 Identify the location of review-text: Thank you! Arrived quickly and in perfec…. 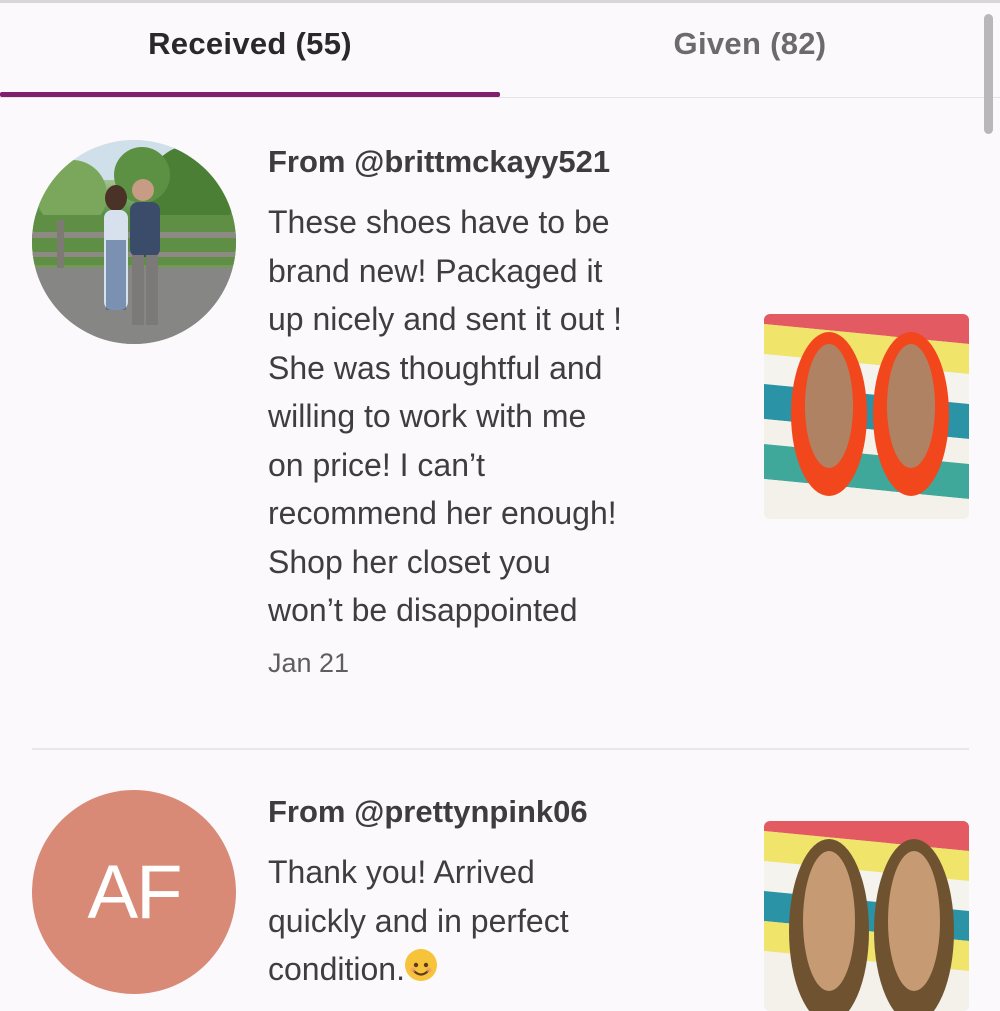
(498, 921).